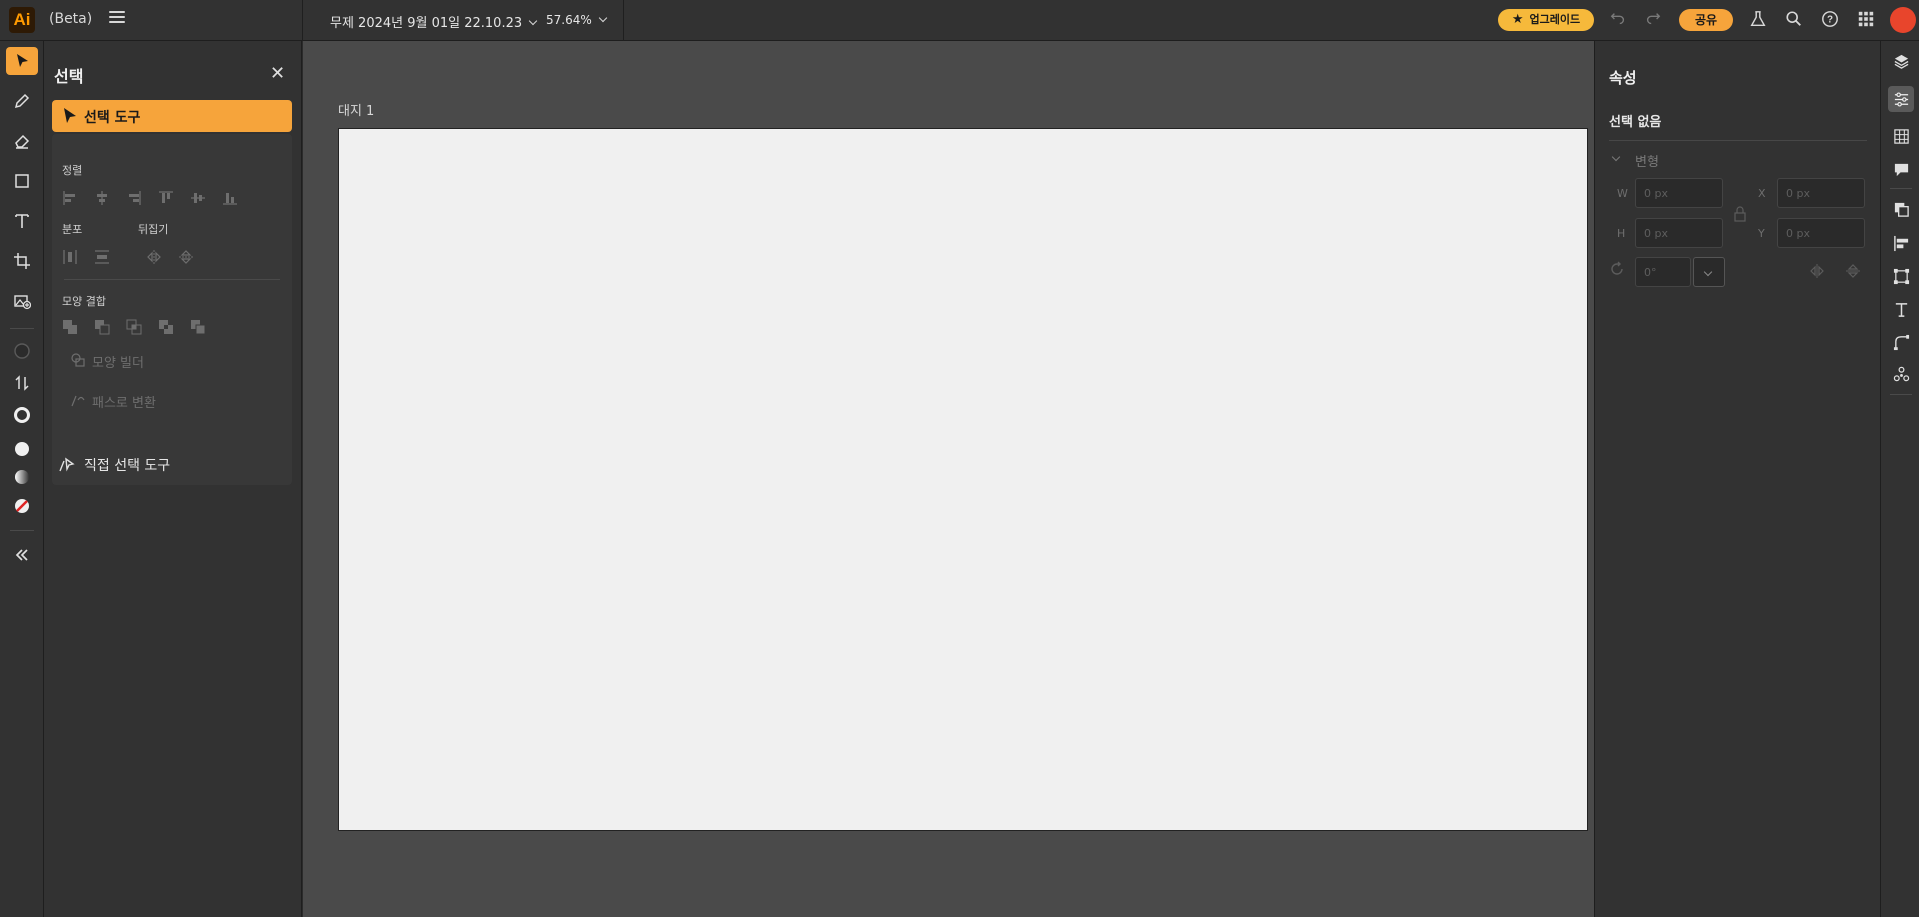 Image resolution: width=1919 pixels, height=917 pixels. Describe the element at coordinates (1758, 20) in the screenshot. I see `flask-icon` at that location.